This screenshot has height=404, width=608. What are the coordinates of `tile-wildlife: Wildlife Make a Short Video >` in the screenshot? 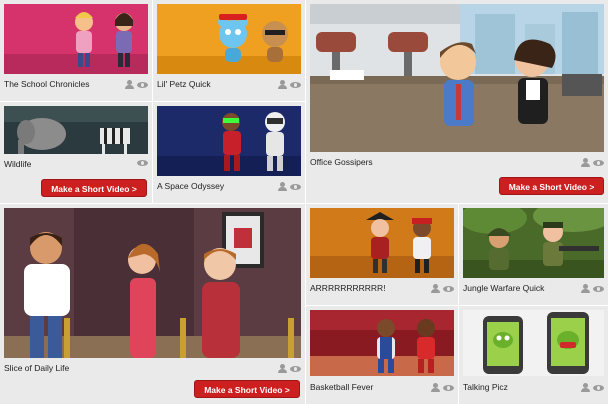 It's located at (76, 152).